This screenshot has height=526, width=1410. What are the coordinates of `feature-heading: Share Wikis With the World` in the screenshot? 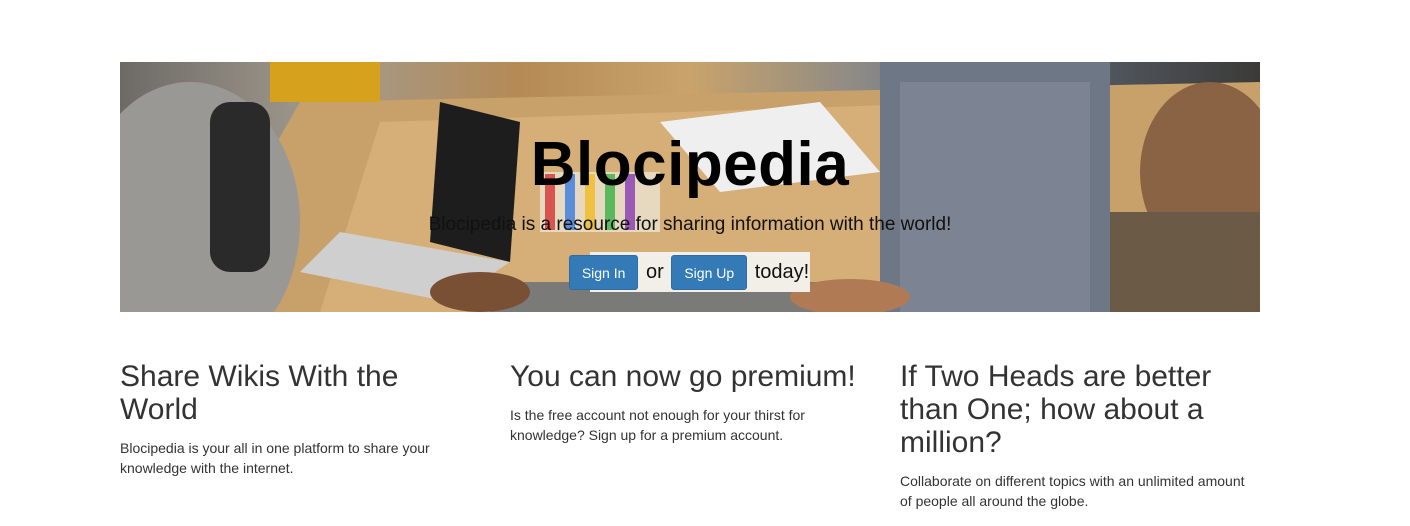 It's located at (259, 393).